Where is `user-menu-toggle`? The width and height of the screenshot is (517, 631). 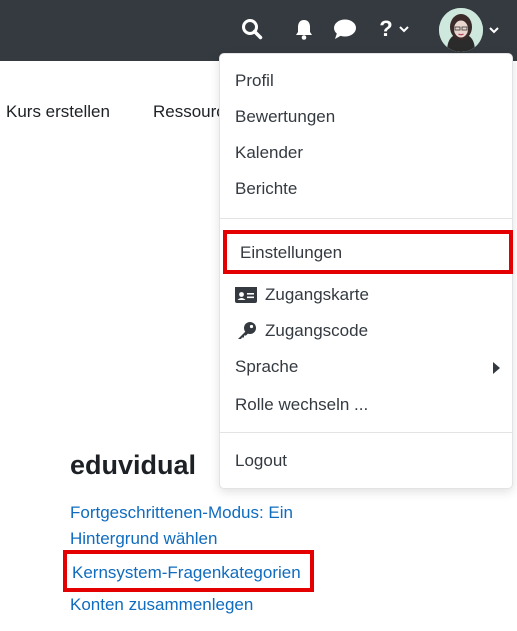
user-menu-toggle is located at coordinates (469, 30).